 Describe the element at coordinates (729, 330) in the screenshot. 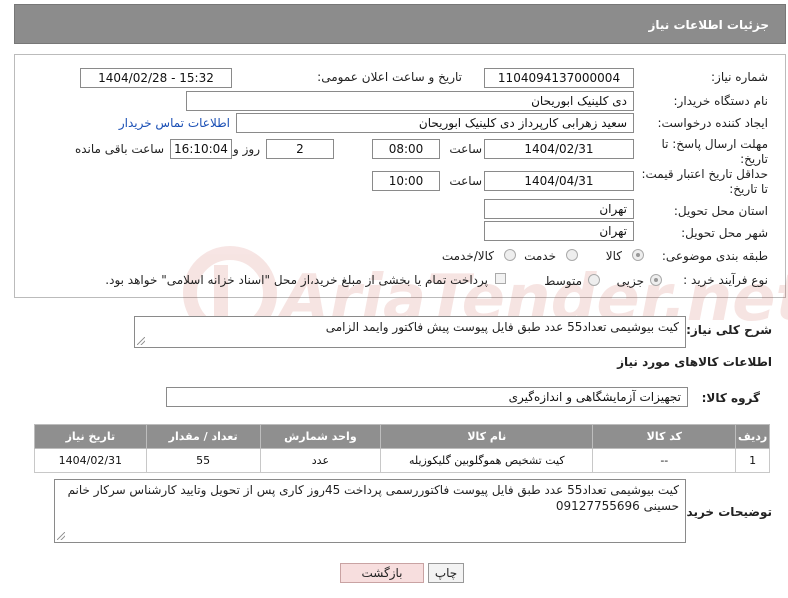

I see `summary-label: شرح کلی نیاز:` at that location.